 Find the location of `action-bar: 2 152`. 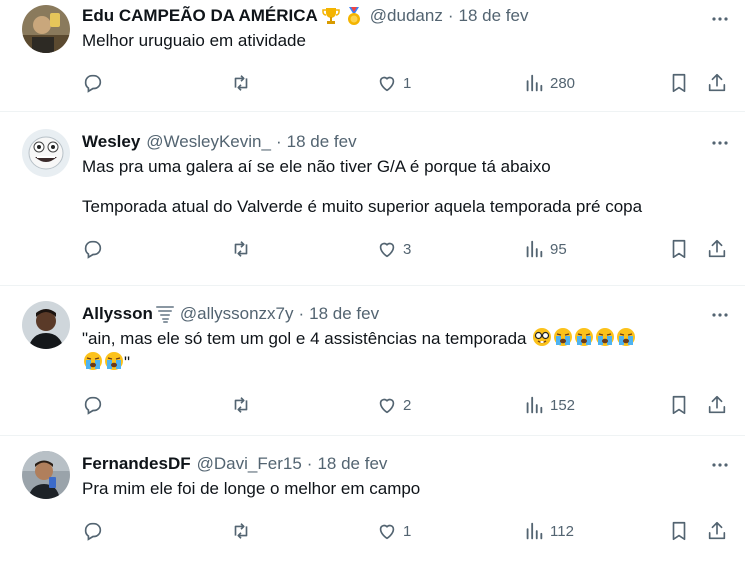

action-bar: 2 152 is located at coordinates (407, 408).